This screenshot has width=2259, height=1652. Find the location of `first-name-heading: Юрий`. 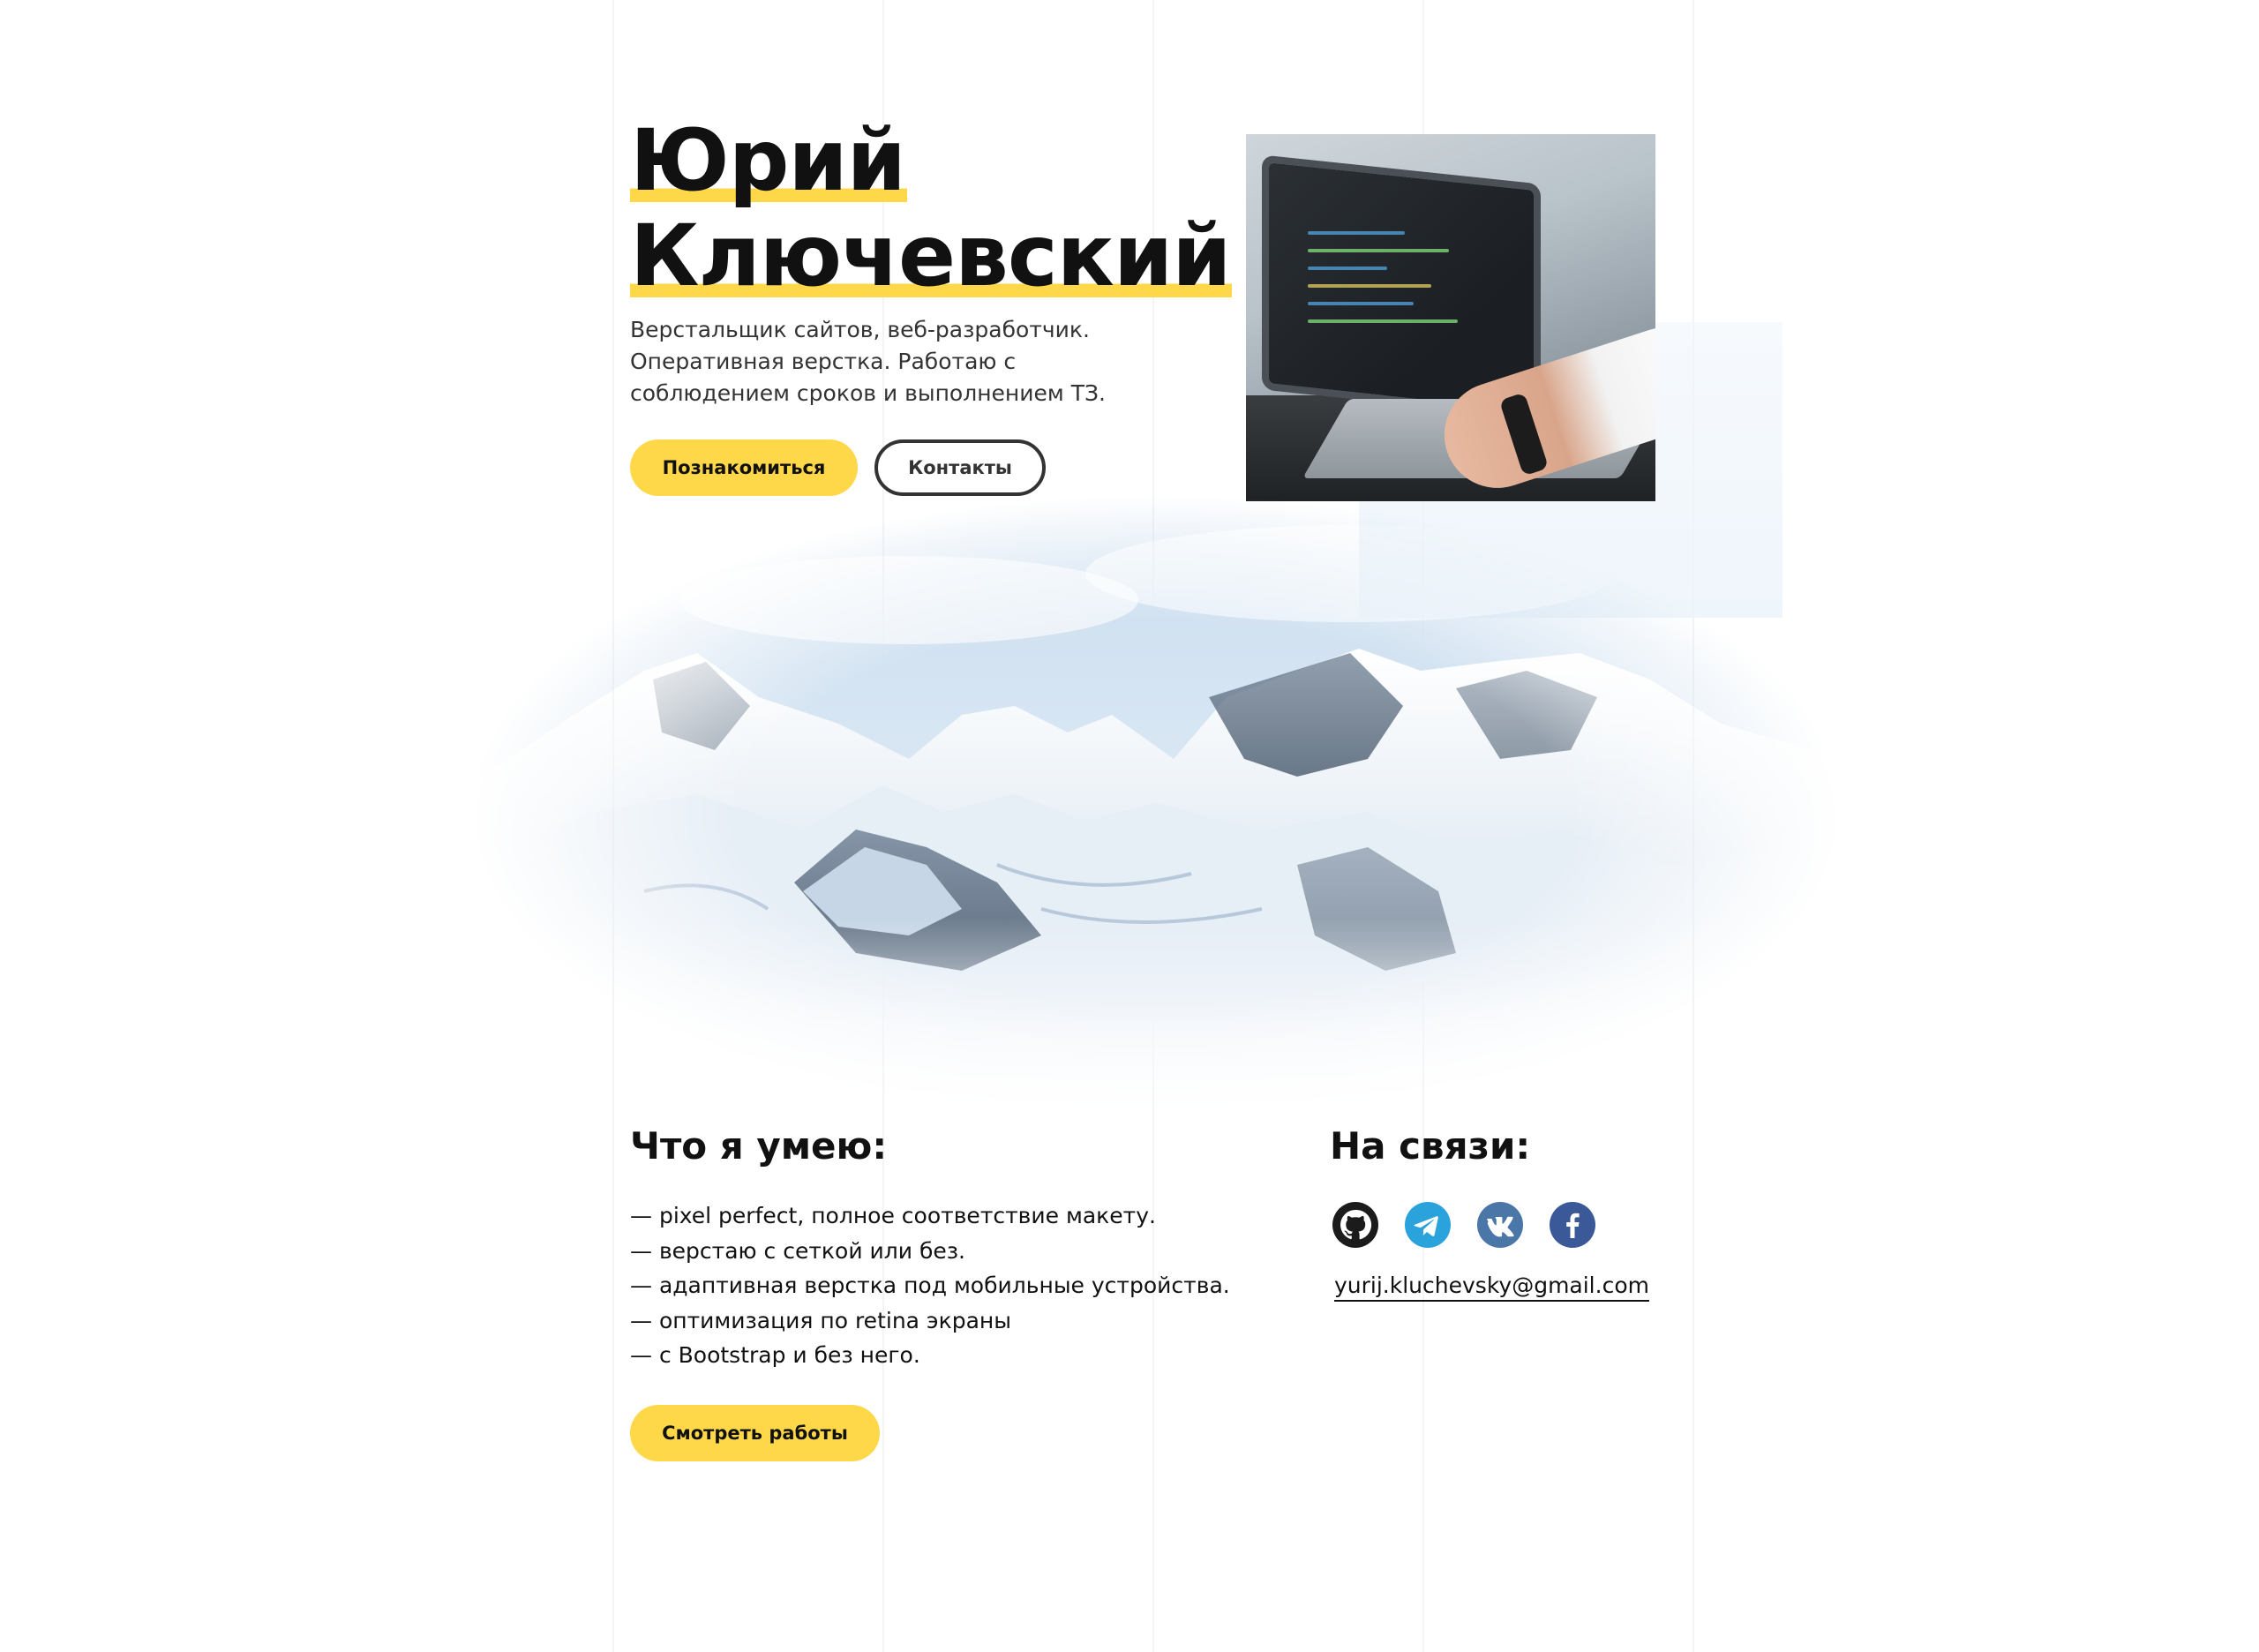

first-name-heading: Юрий is located at coordinates (768, 160).